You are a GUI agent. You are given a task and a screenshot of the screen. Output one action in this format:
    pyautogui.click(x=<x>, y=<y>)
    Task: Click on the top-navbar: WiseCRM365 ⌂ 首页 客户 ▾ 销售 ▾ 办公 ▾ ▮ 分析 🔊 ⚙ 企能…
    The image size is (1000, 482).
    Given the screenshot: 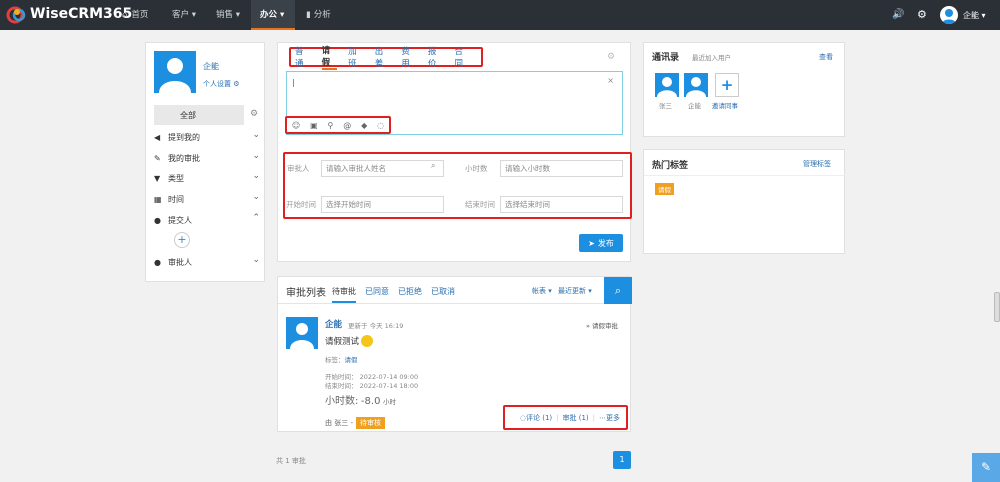 What is the action you would take?
    pyautogui.click(x=500, y=15)
    